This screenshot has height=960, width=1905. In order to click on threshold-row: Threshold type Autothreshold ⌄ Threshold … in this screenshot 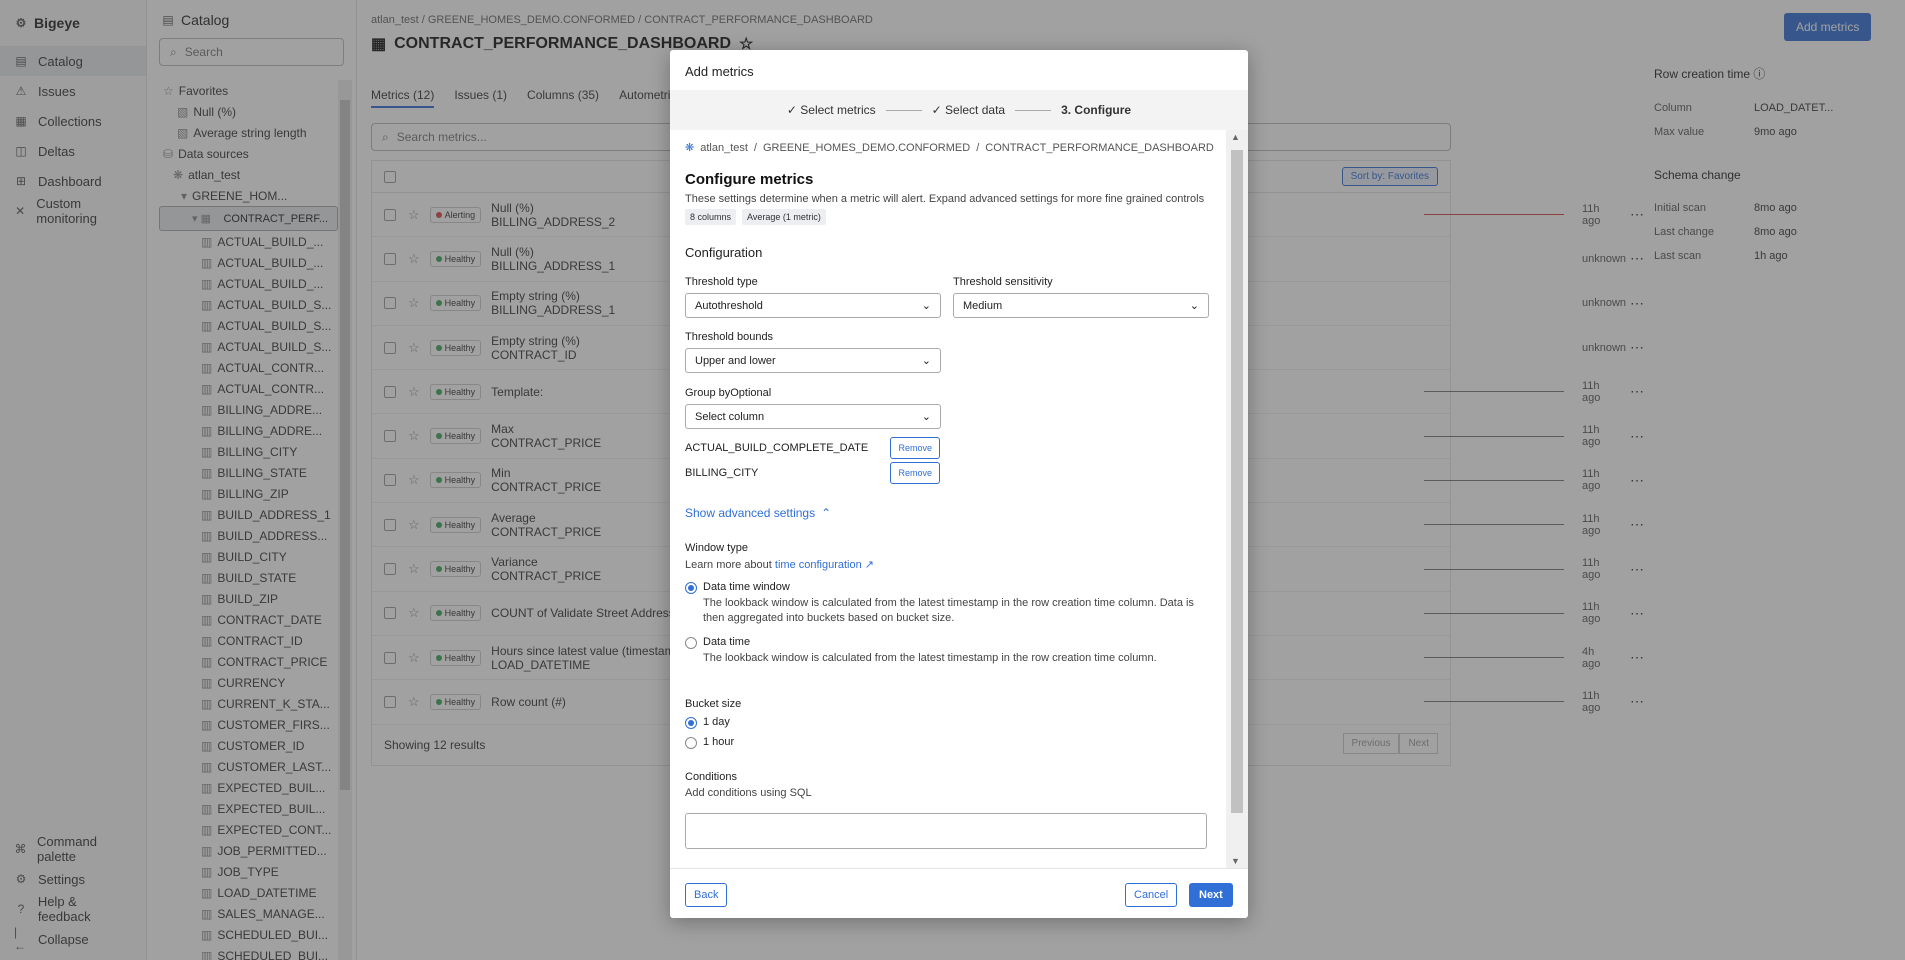, I will do `click(948, 297)`.